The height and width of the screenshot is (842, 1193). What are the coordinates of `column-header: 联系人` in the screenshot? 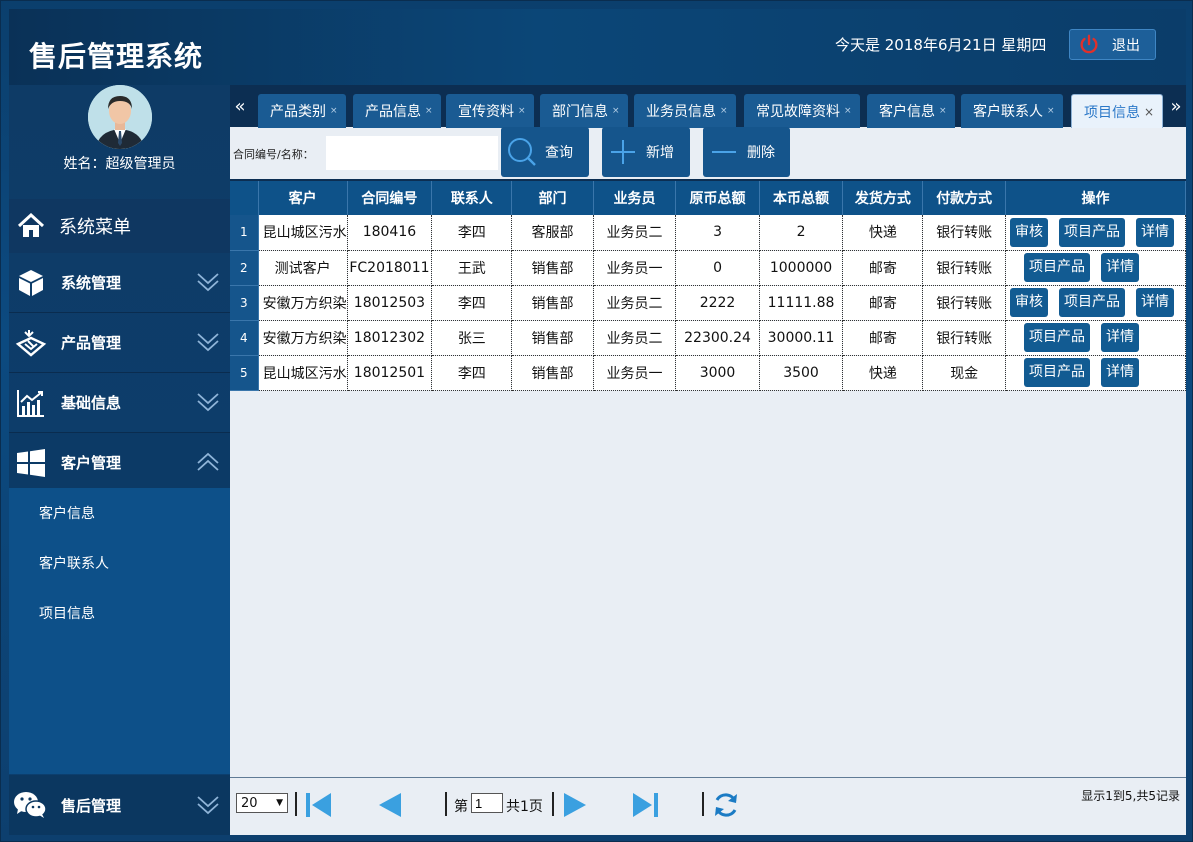 It's located at (472, 198).